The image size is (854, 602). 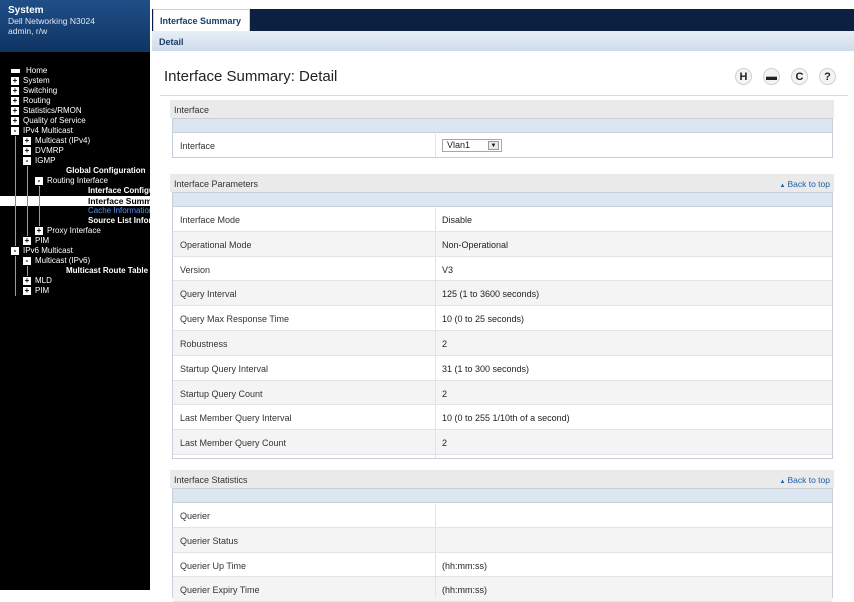 I want to click on sidebar-item-source-list-information: Source List Information, so click(x=75, y=221).